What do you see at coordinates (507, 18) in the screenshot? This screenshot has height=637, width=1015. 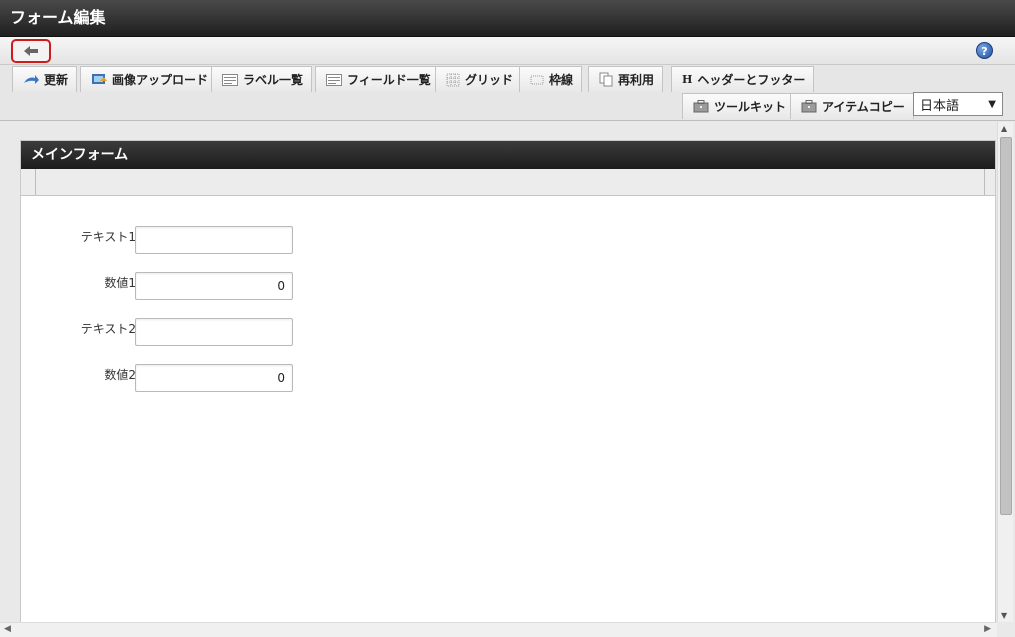 I see `window-title: フォーム編集` at bounding box center [507, 18].